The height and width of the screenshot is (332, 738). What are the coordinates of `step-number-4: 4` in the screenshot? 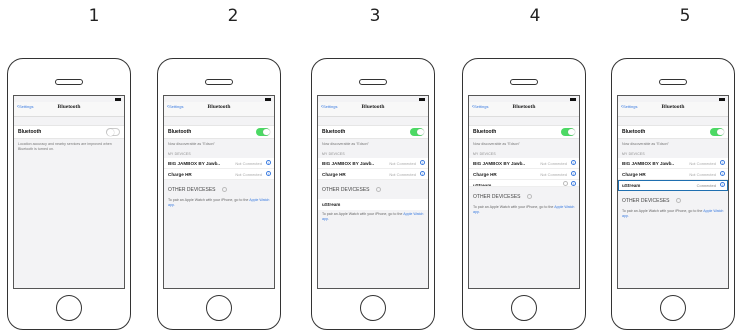 It's located at (535, 16).